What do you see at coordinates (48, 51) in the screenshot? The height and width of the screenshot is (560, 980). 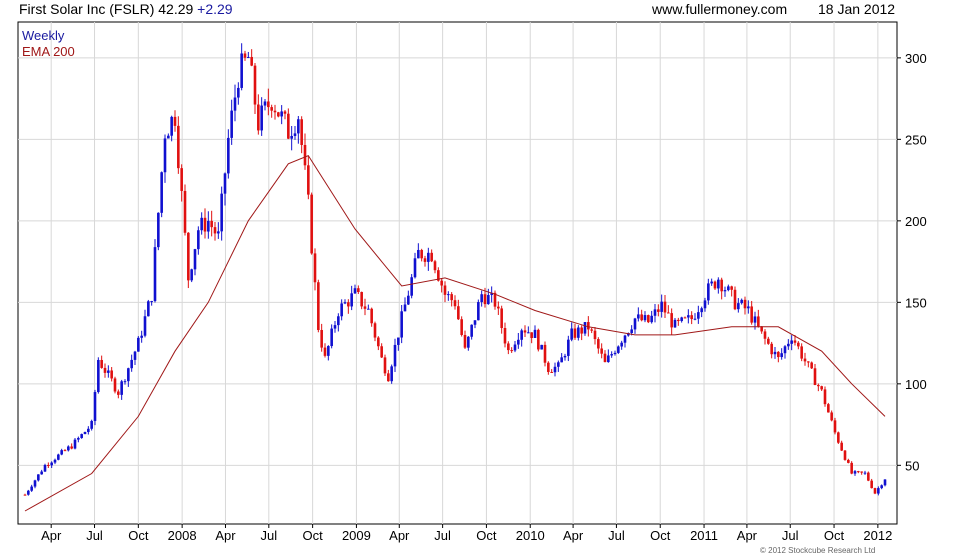 I see `legend-ema-200: EMA 200` at bounding box center [48, 51].